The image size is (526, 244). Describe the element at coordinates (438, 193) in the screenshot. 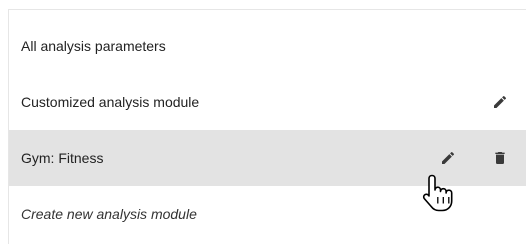

I see `hand-pointer-icon` at that location.